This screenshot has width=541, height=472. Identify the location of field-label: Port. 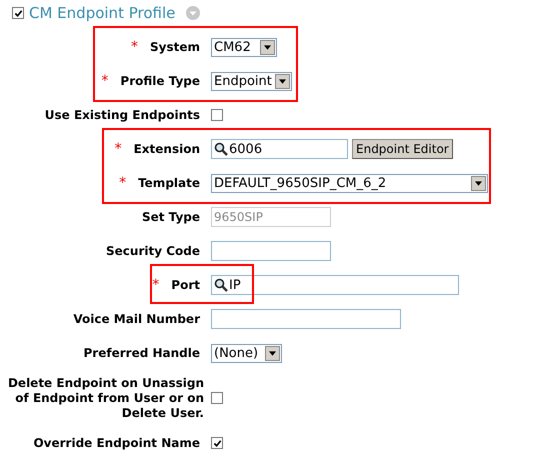
(185, 285).